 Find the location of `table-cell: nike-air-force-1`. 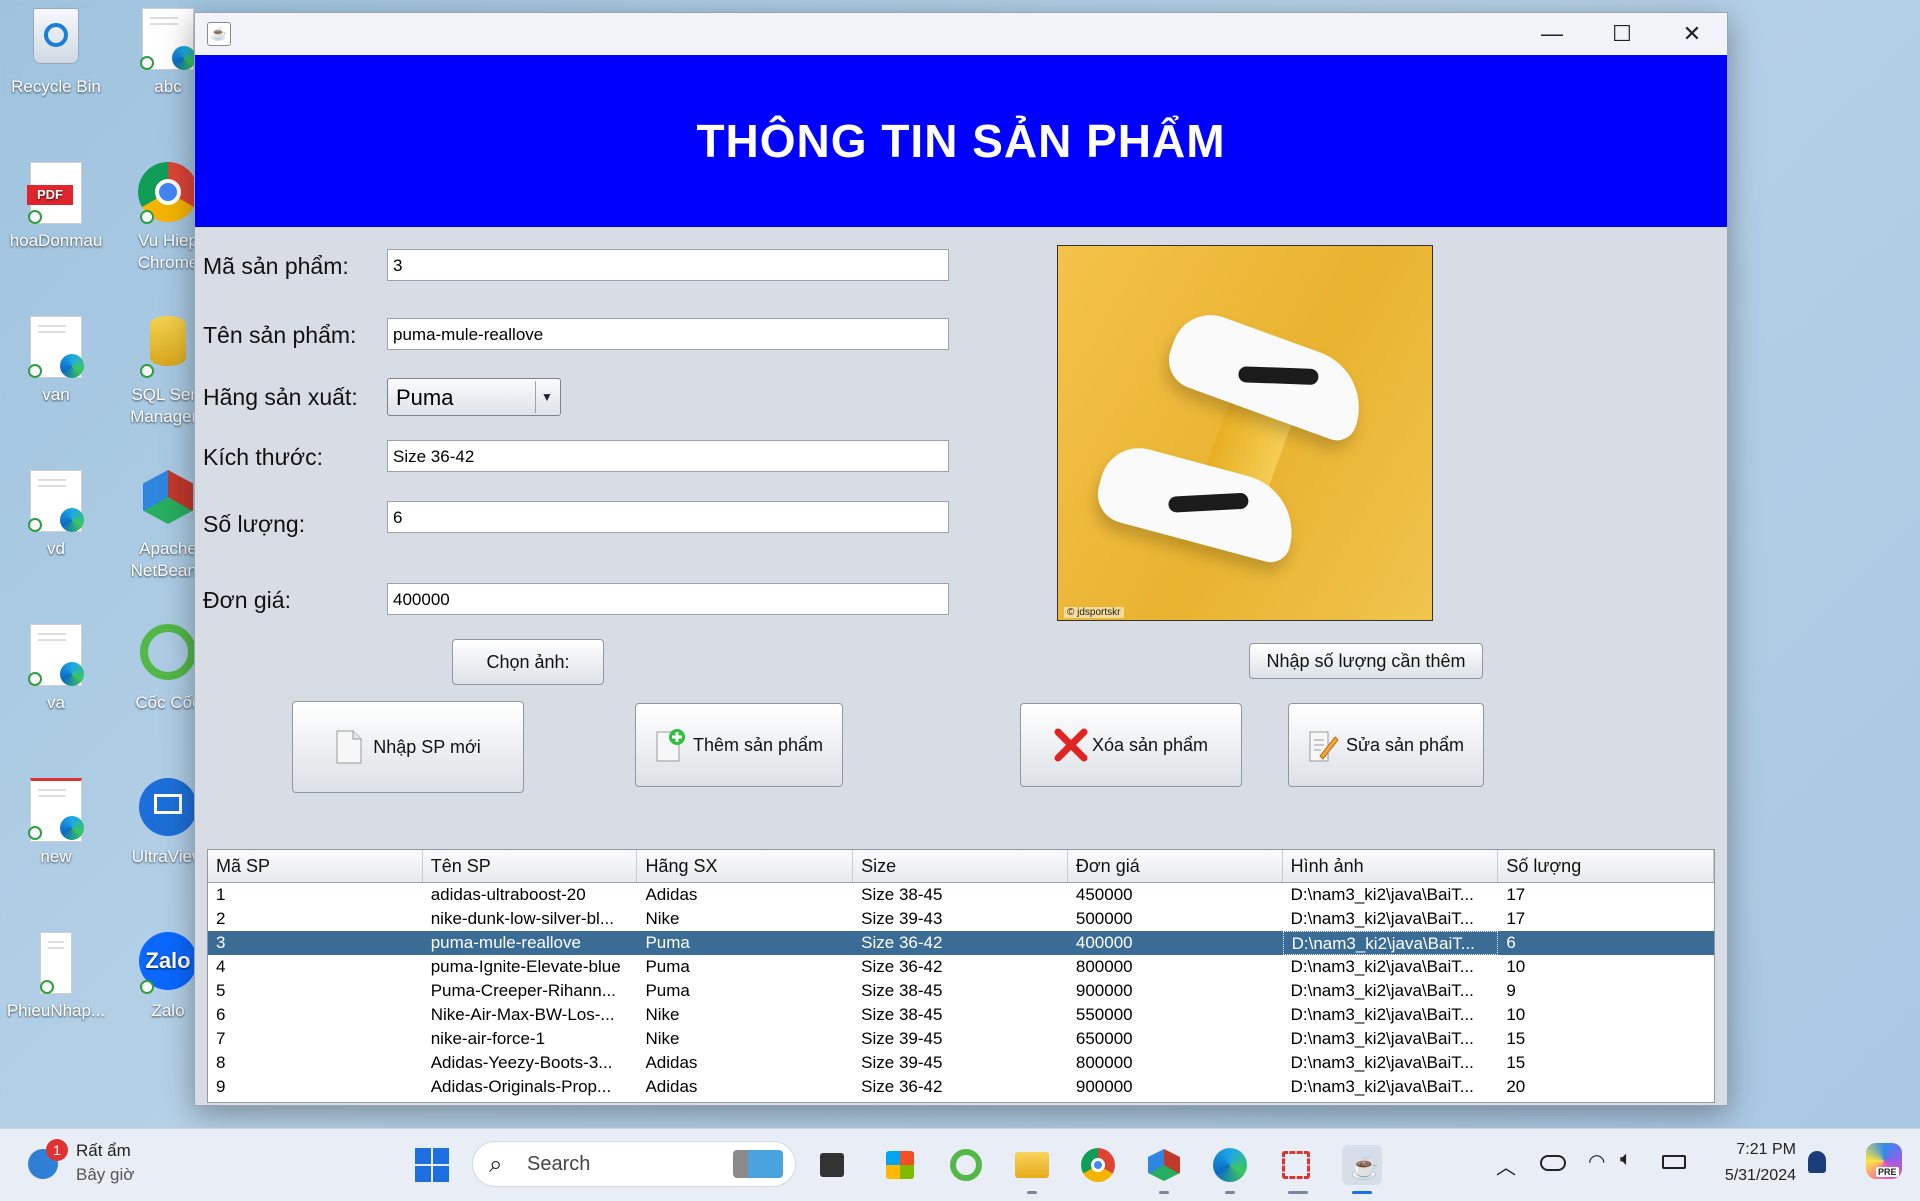

table-cell: nike-air-force-1 is located at coordinates (530, 1039).